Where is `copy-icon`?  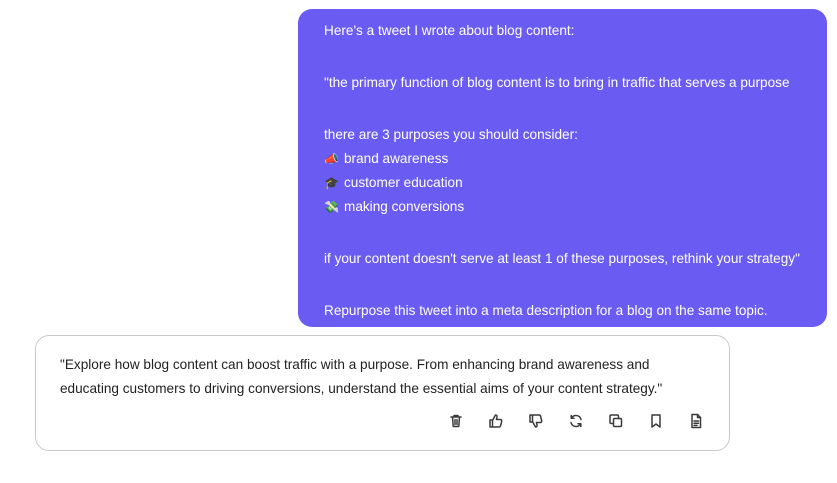
copy-icon is located at coordinates (616, 421).